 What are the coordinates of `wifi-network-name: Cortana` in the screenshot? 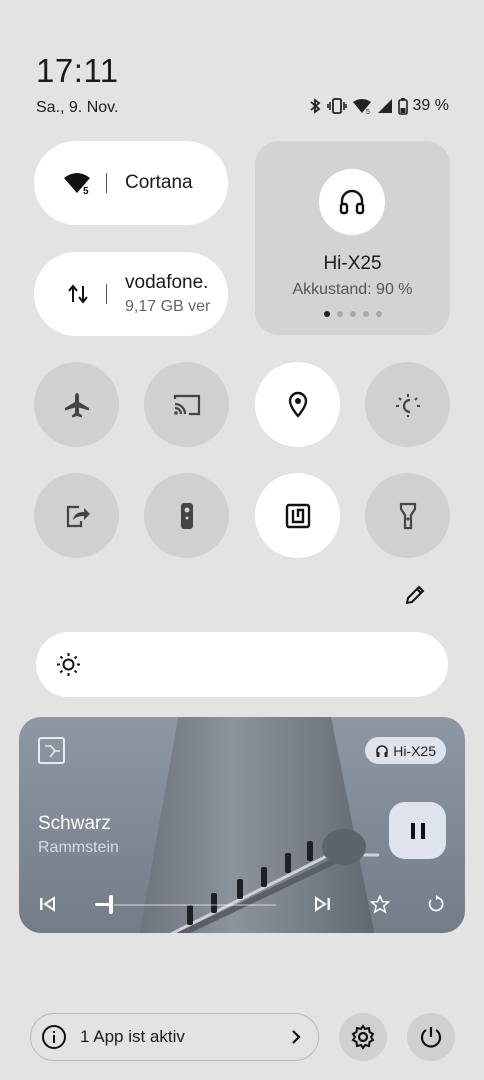 It's located at (159, 182).